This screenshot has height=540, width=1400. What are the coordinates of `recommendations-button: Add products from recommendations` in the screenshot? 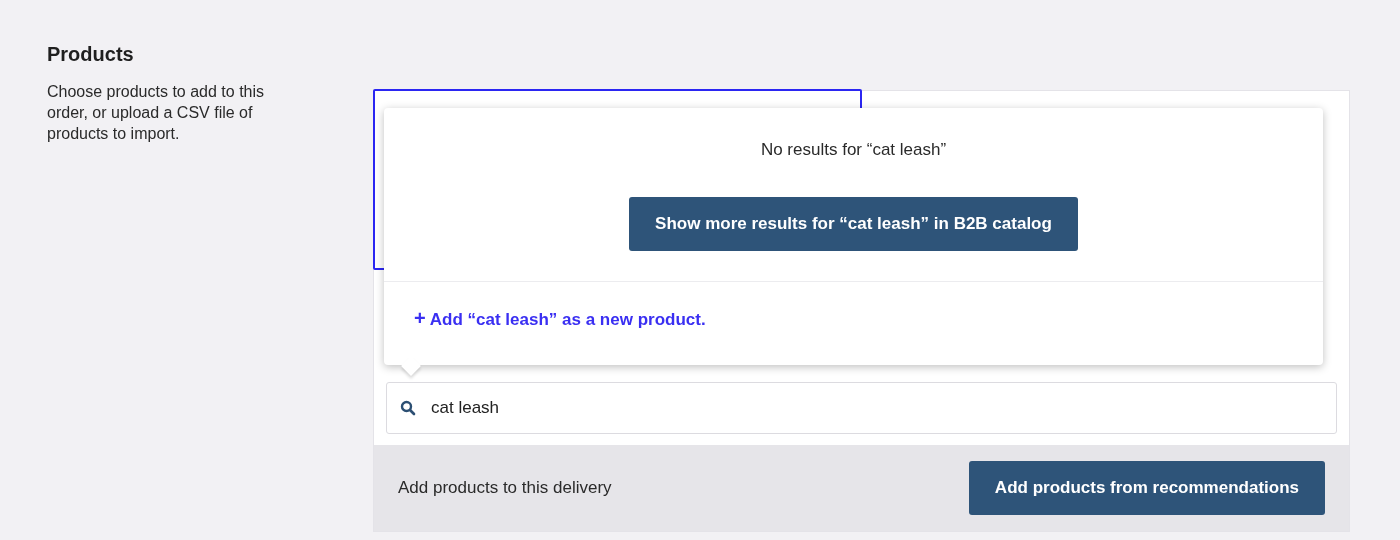 It's located at (1146, 488).